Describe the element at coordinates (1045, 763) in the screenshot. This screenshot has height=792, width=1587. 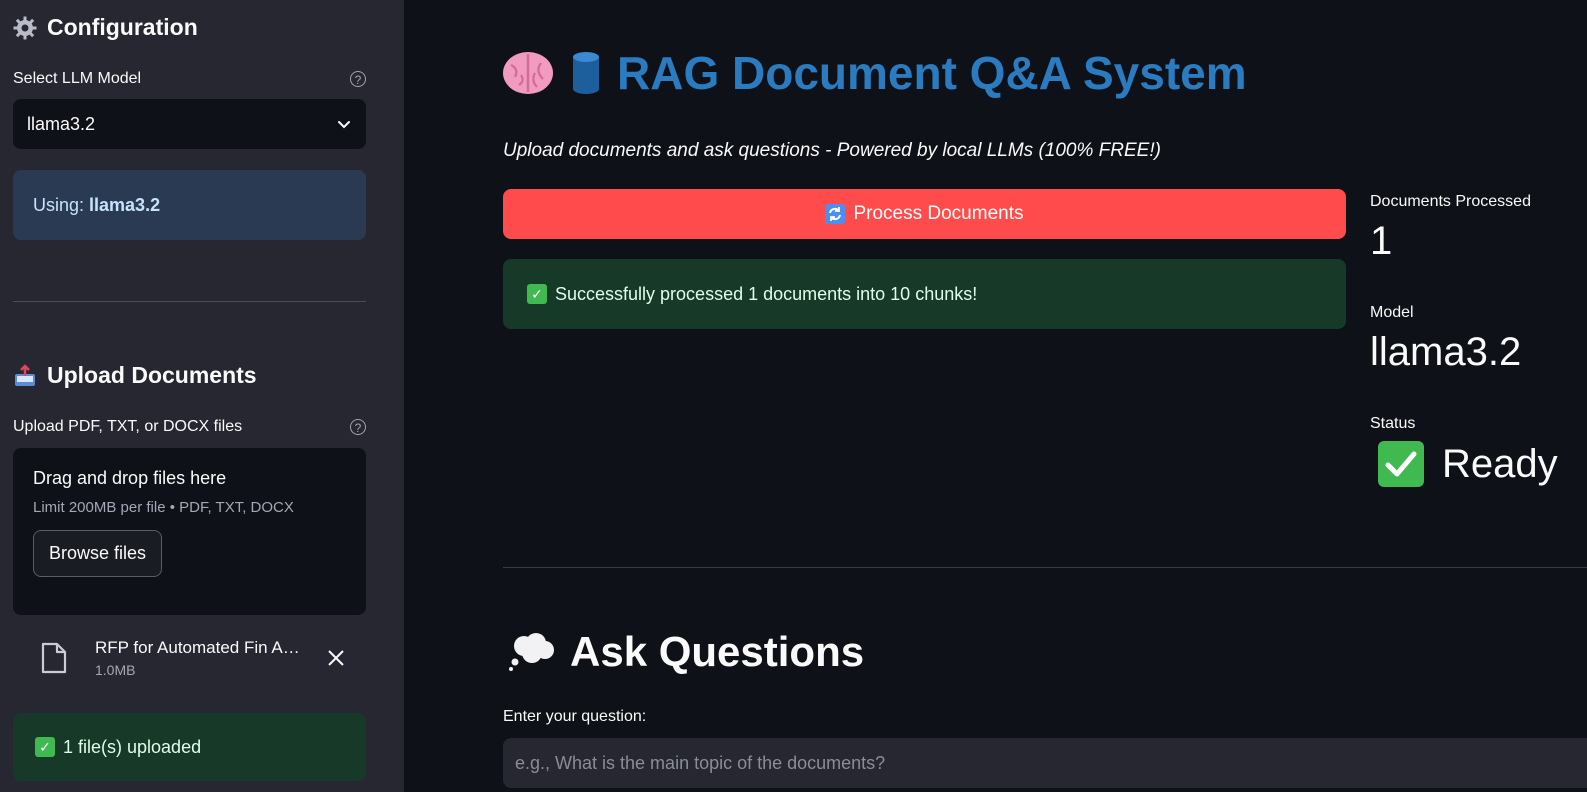
I see `question-input` at that location.